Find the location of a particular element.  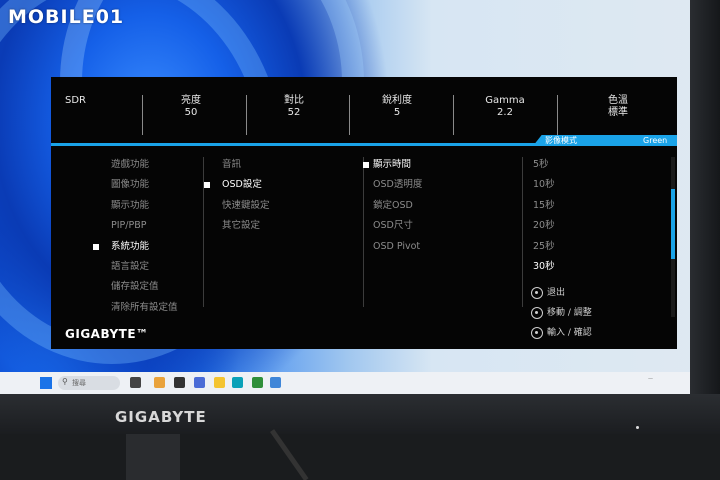

store-icon is located at coordinates (257, 382).